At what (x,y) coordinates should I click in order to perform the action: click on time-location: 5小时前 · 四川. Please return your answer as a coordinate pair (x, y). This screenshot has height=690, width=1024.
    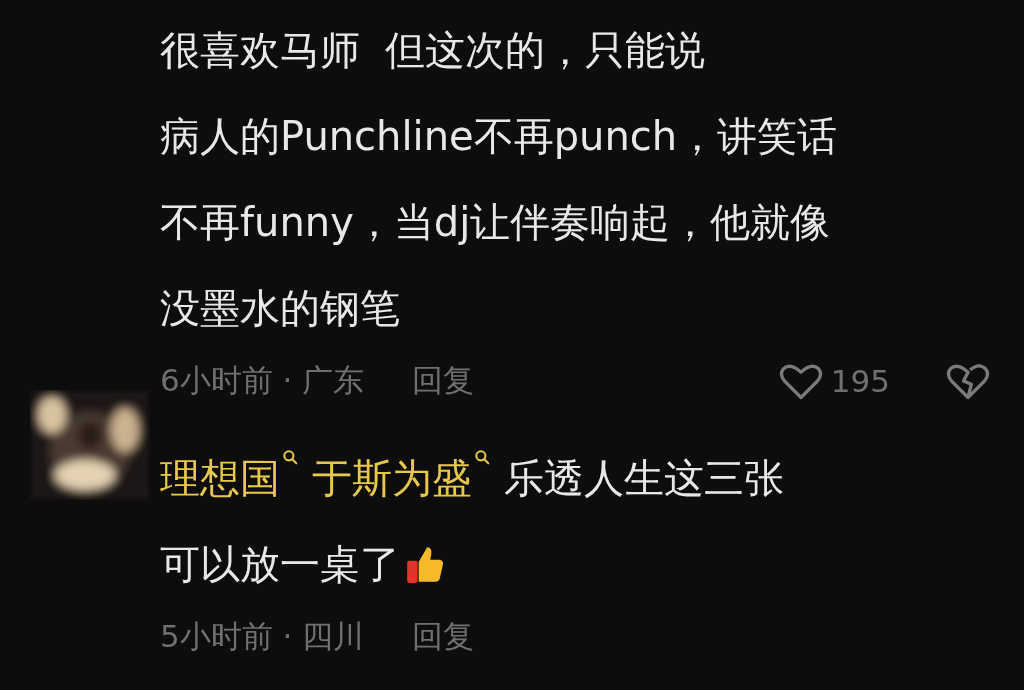
    Looking at the image, I should click on (262, 636).